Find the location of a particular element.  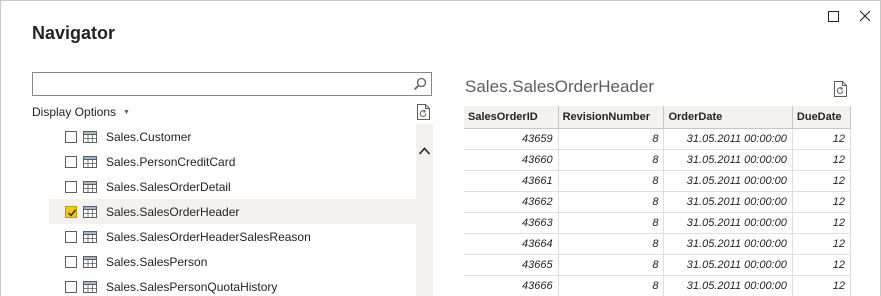

chevron-up-icon is located at coordinates (424, 151).